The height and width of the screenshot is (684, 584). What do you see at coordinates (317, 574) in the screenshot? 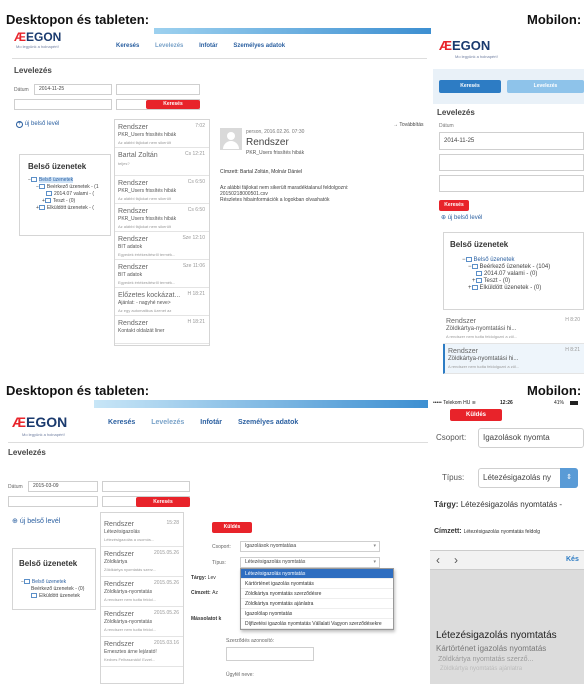
I see `type-option: Létezésigazolás nyomtatás` at bounding box center [317, 574].